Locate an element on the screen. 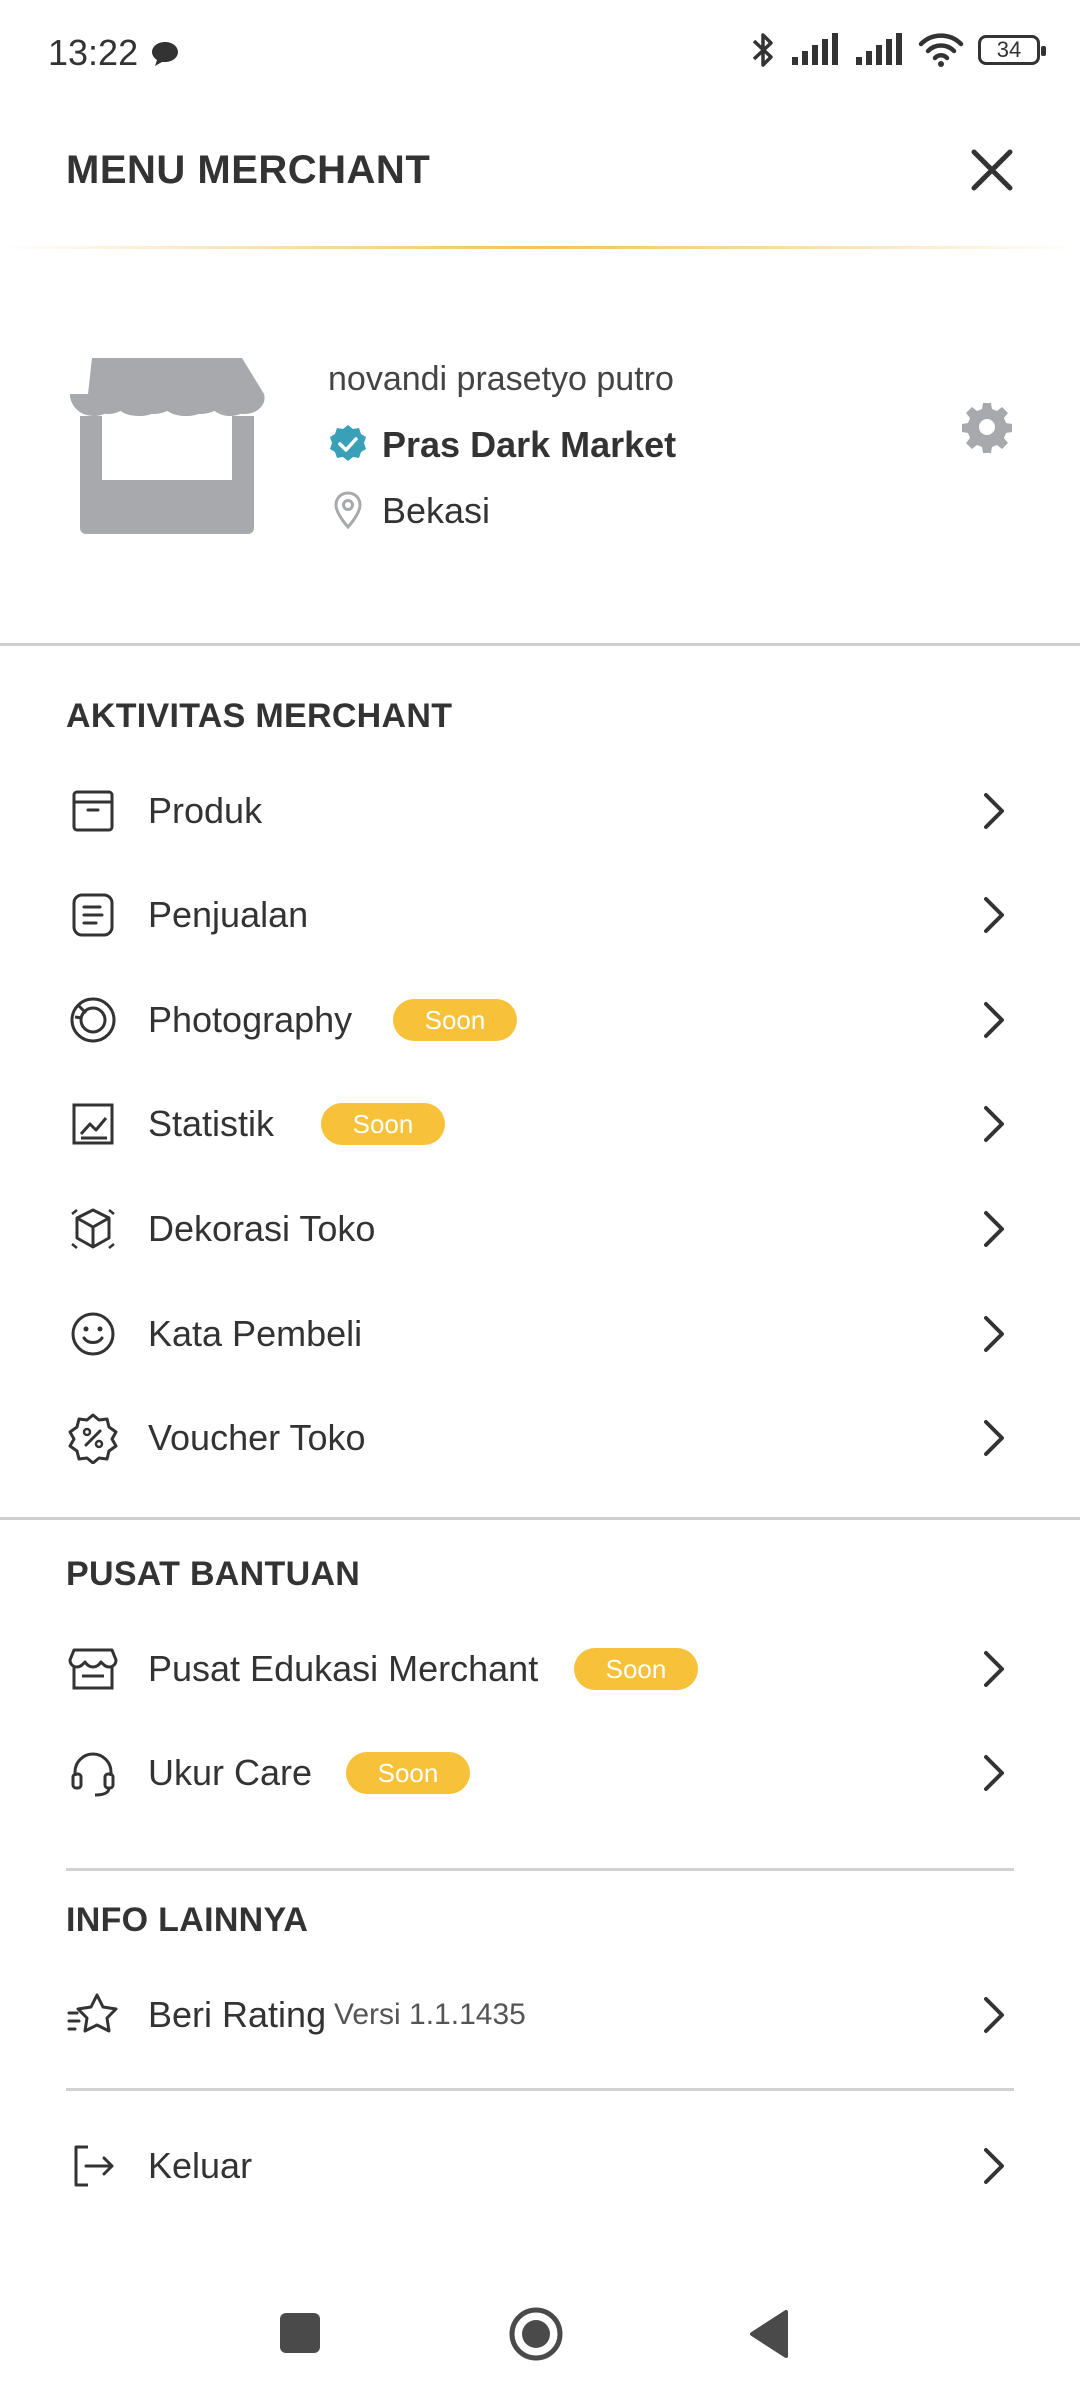 This screenshot has width=1080, height=2400. menu-item-label: Penjualan is located at coordinates (228, 914).